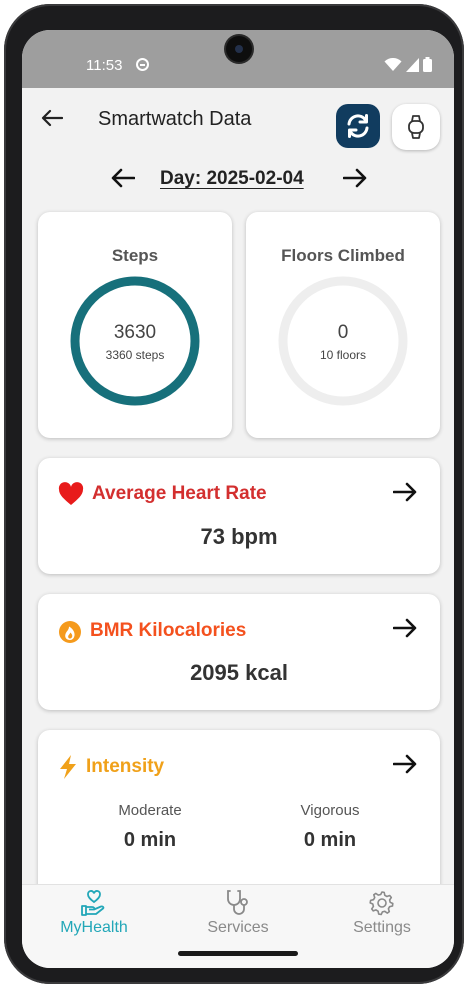  What do you see at coordinates (382, 927) in the screenshot?
I see `nav-label-settings: Settings` at bounding box center [382, 927].